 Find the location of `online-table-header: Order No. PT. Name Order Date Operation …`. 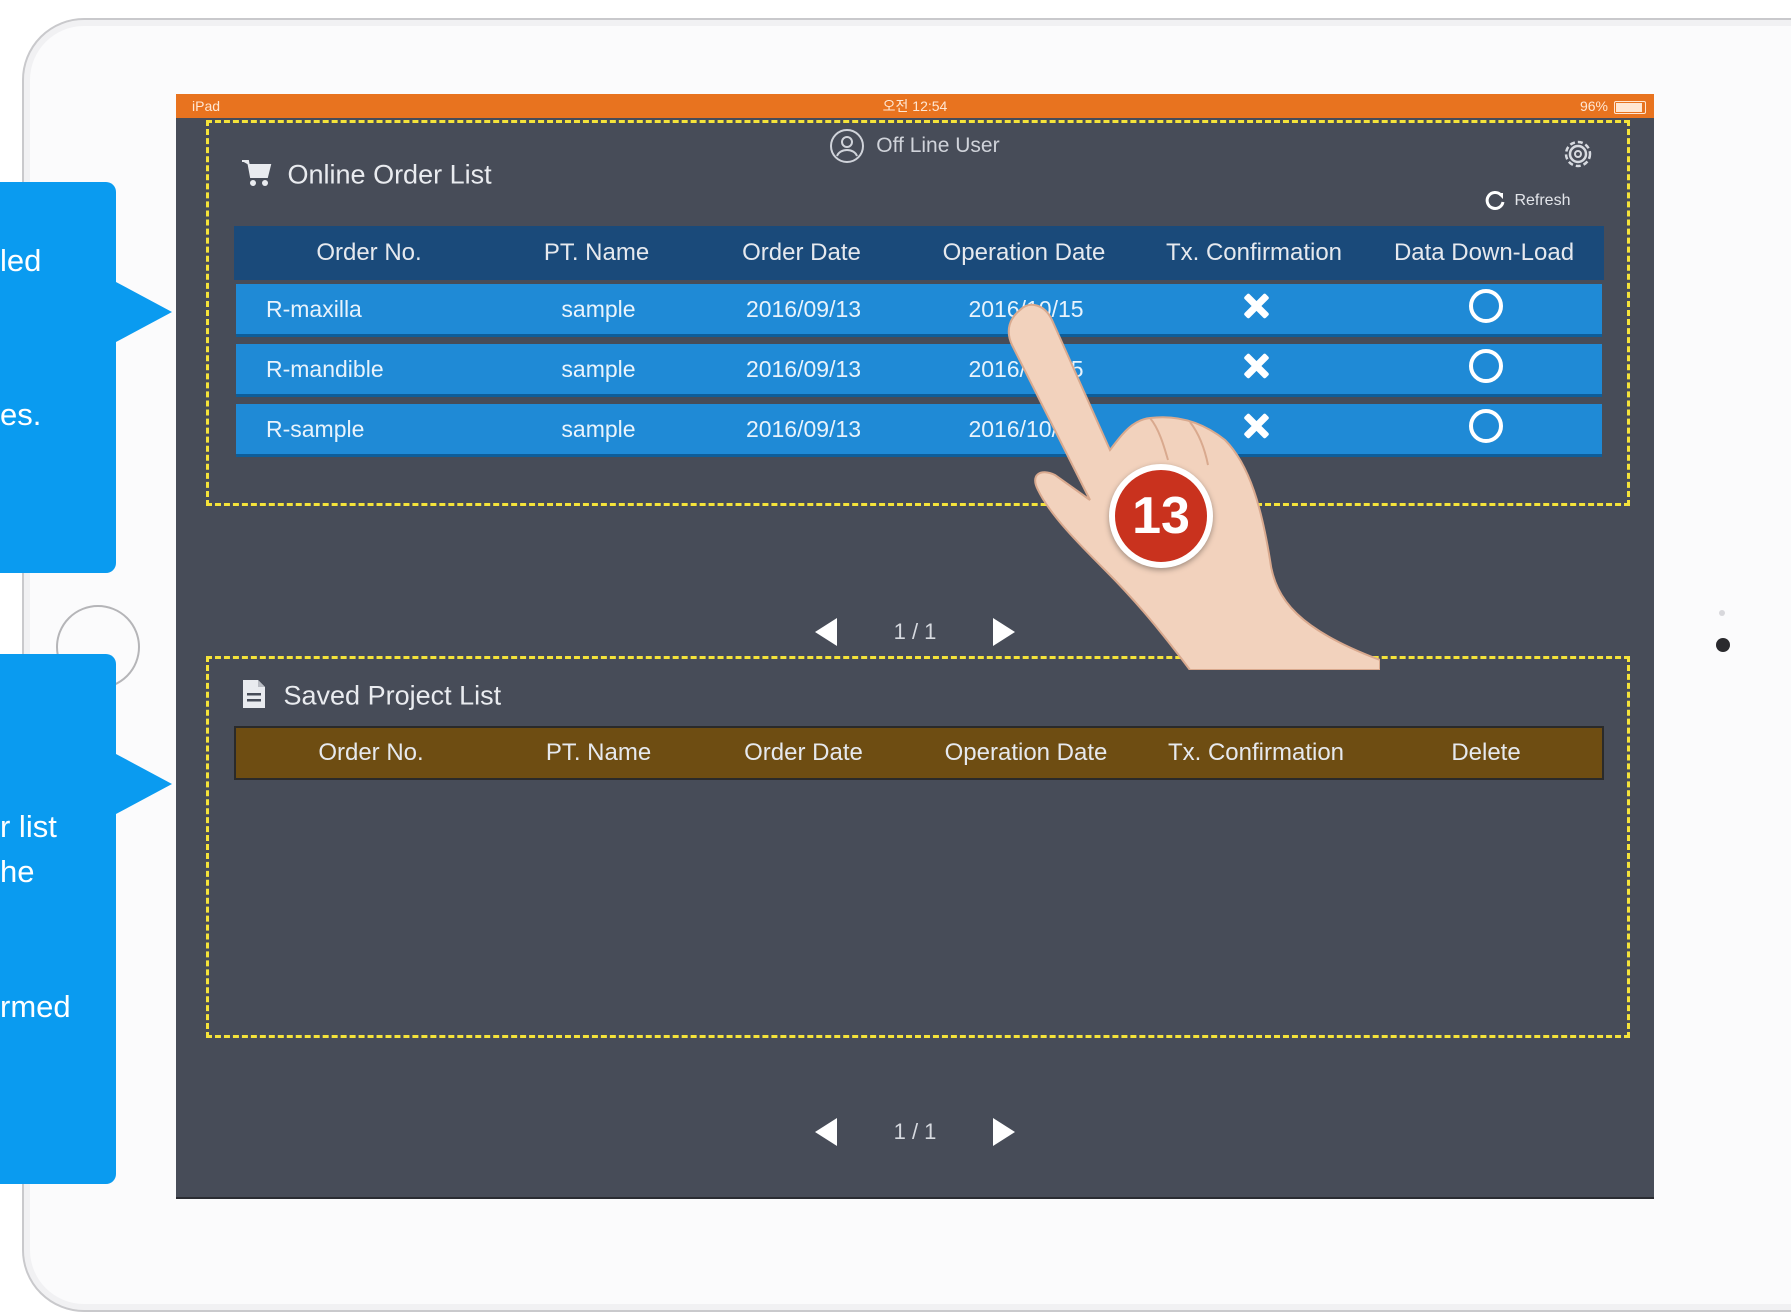

online-table-header: Order No. PT. Name Order Date Operation … is located at coordinates (919, 253).